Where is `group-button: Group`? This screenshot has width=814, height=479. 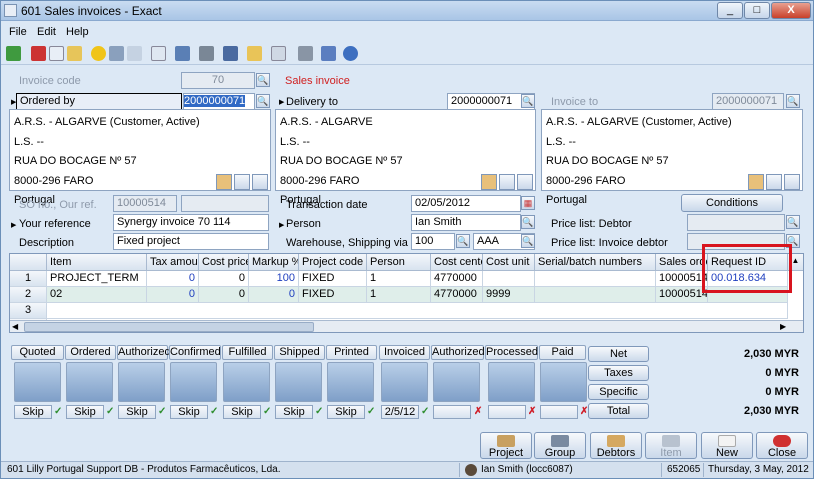 group-button: Group is located at coordinates (560, 445).